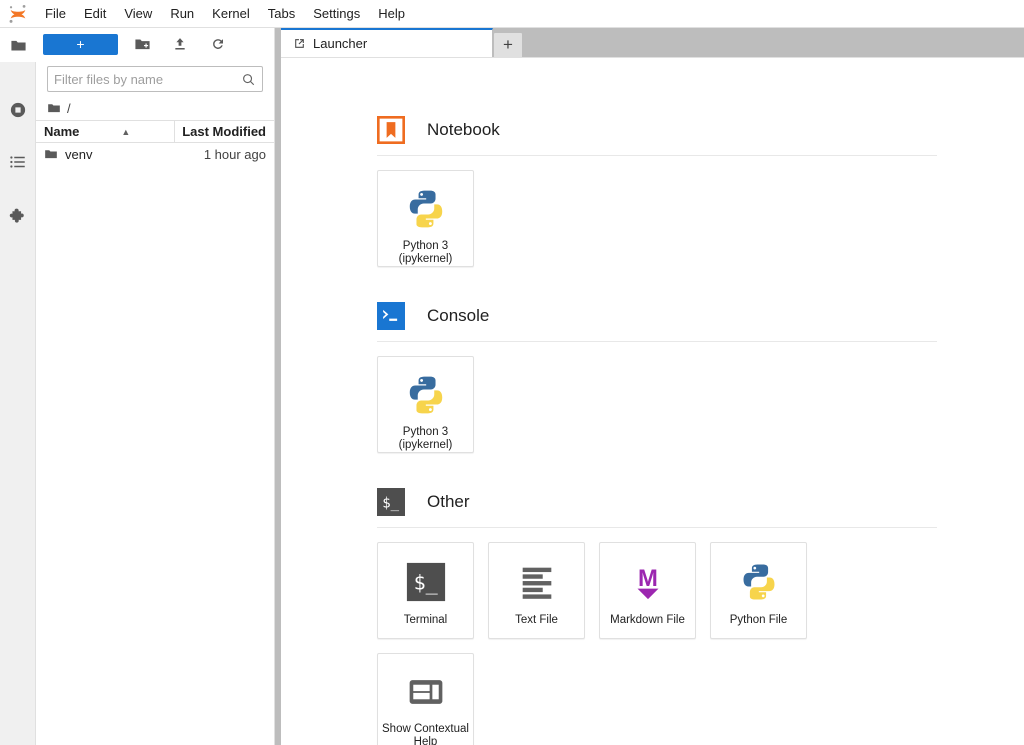 Image resolution: width=1024 pixels, height=745 pixels. Describe the element at coordinates (224, 131) in the screenshot. I see `column-header-last-modified: Last Modified` at that location.